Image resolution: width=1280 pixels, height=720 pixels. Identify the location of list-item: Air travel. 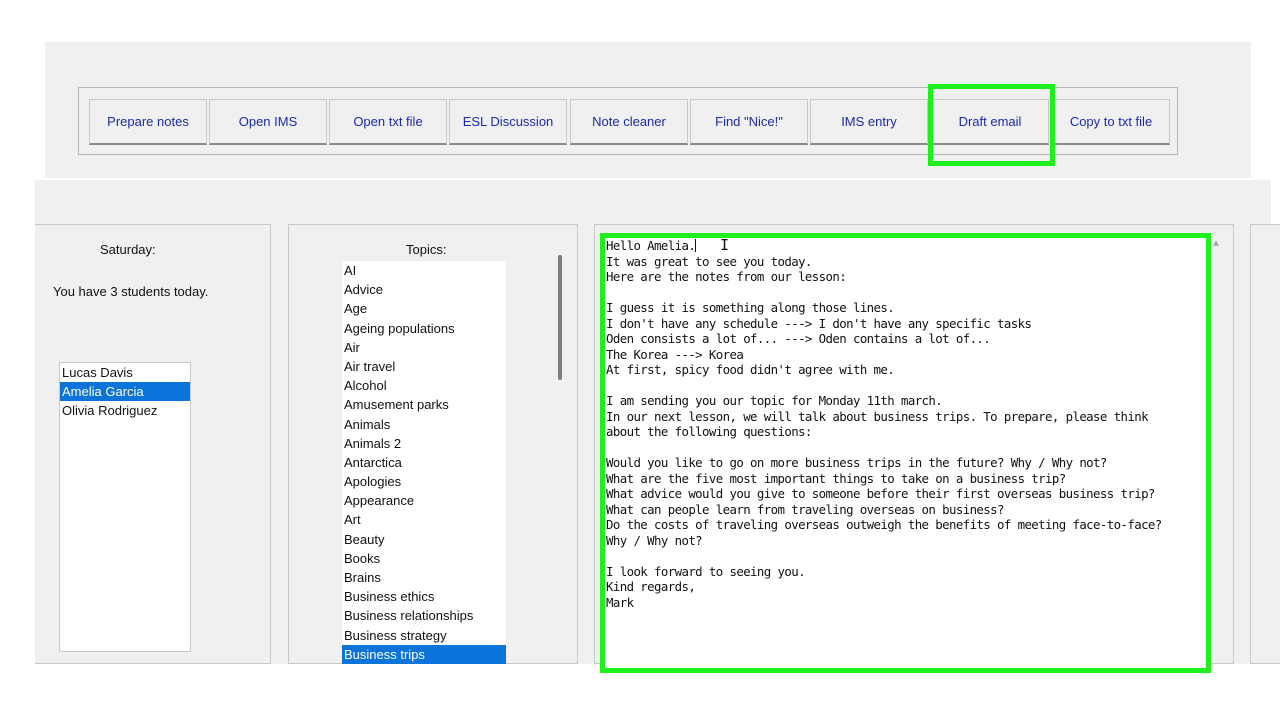
(424, 366).